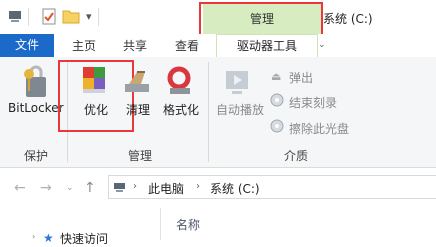 Image resolution: width=436 pixels, height=247 pixels. I want to click on up-arrow-icon: ↑, so click(90, 188).